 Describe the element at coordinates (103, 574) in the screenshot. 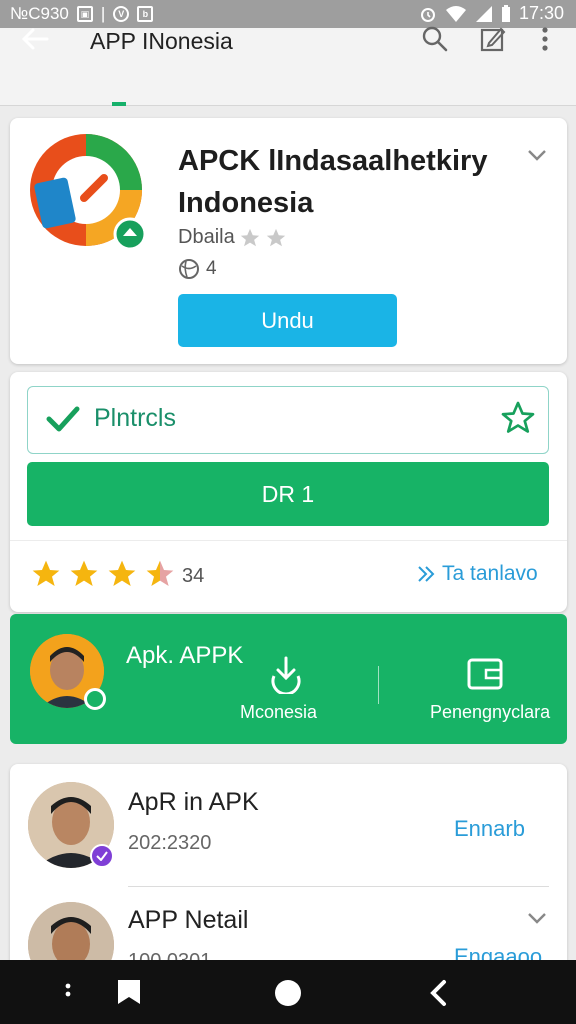

I see `rating-stars` at that location.